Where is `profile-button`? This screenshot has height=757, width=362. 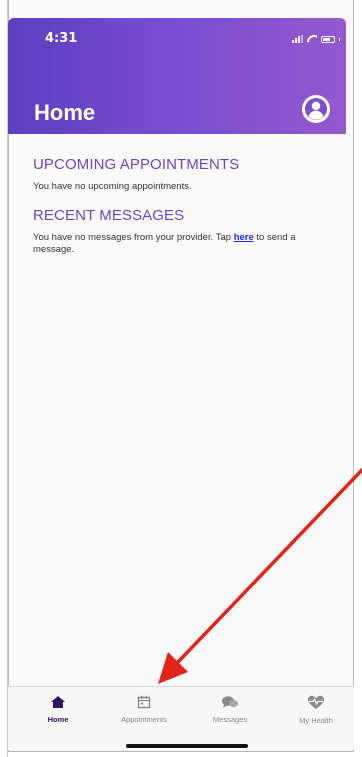 profile-button is located at coordinates (316, 109).